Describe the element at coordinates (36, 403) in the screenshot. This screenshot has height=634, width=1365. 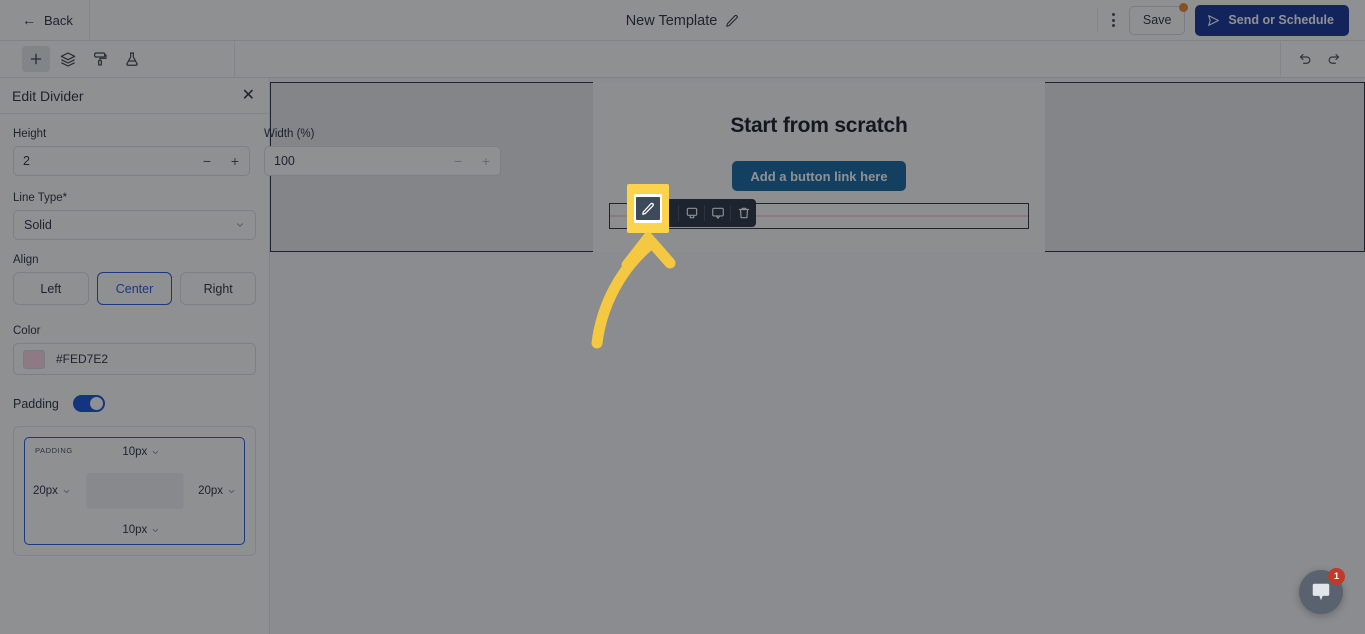
I see `padding-label: Padding` at that location.